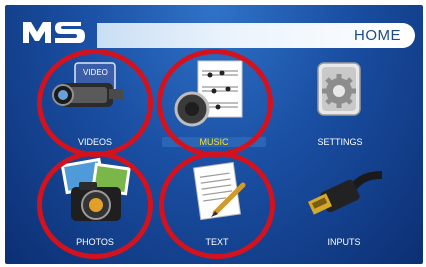 This screenshot has width=426, height=267. I want to click on page-title: HOME, so click(377, 35).